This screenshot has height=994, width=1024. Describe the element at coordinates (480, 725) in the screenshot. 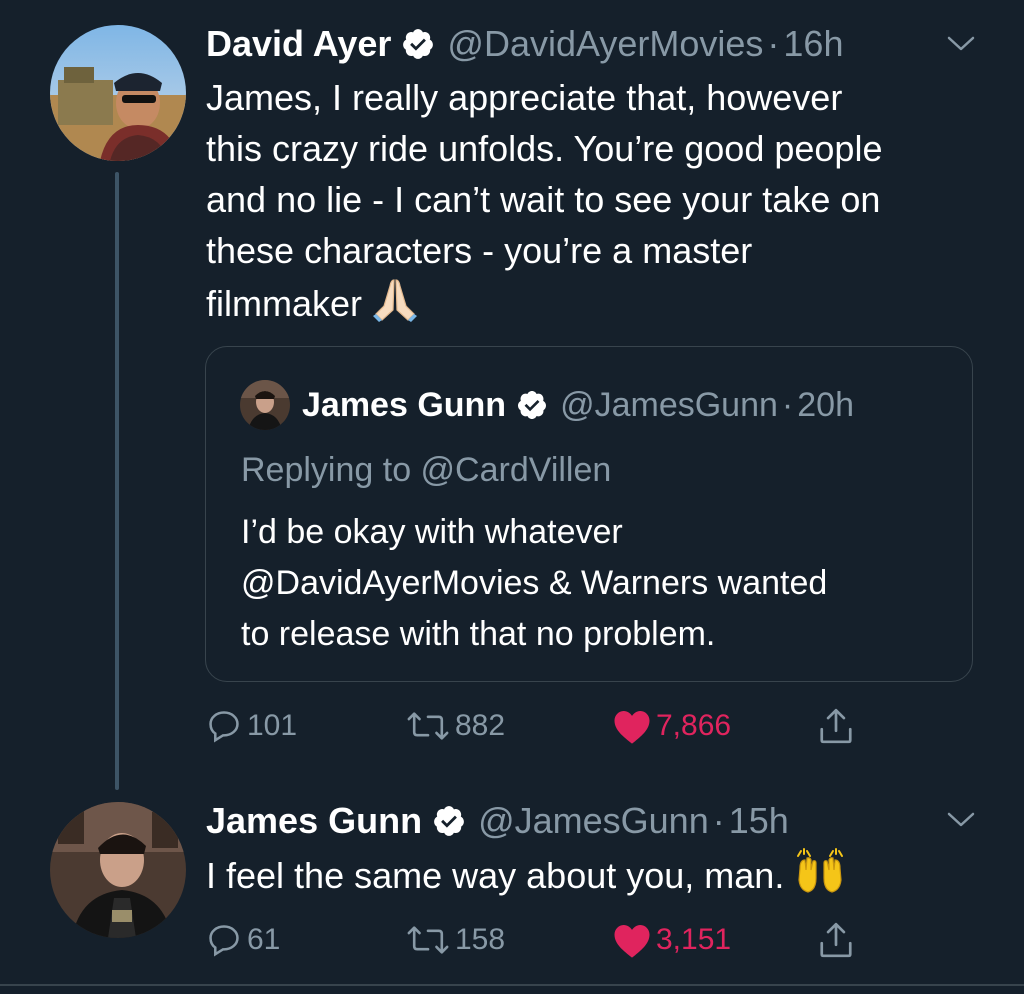

I see `retweet-count: 882` at that location.